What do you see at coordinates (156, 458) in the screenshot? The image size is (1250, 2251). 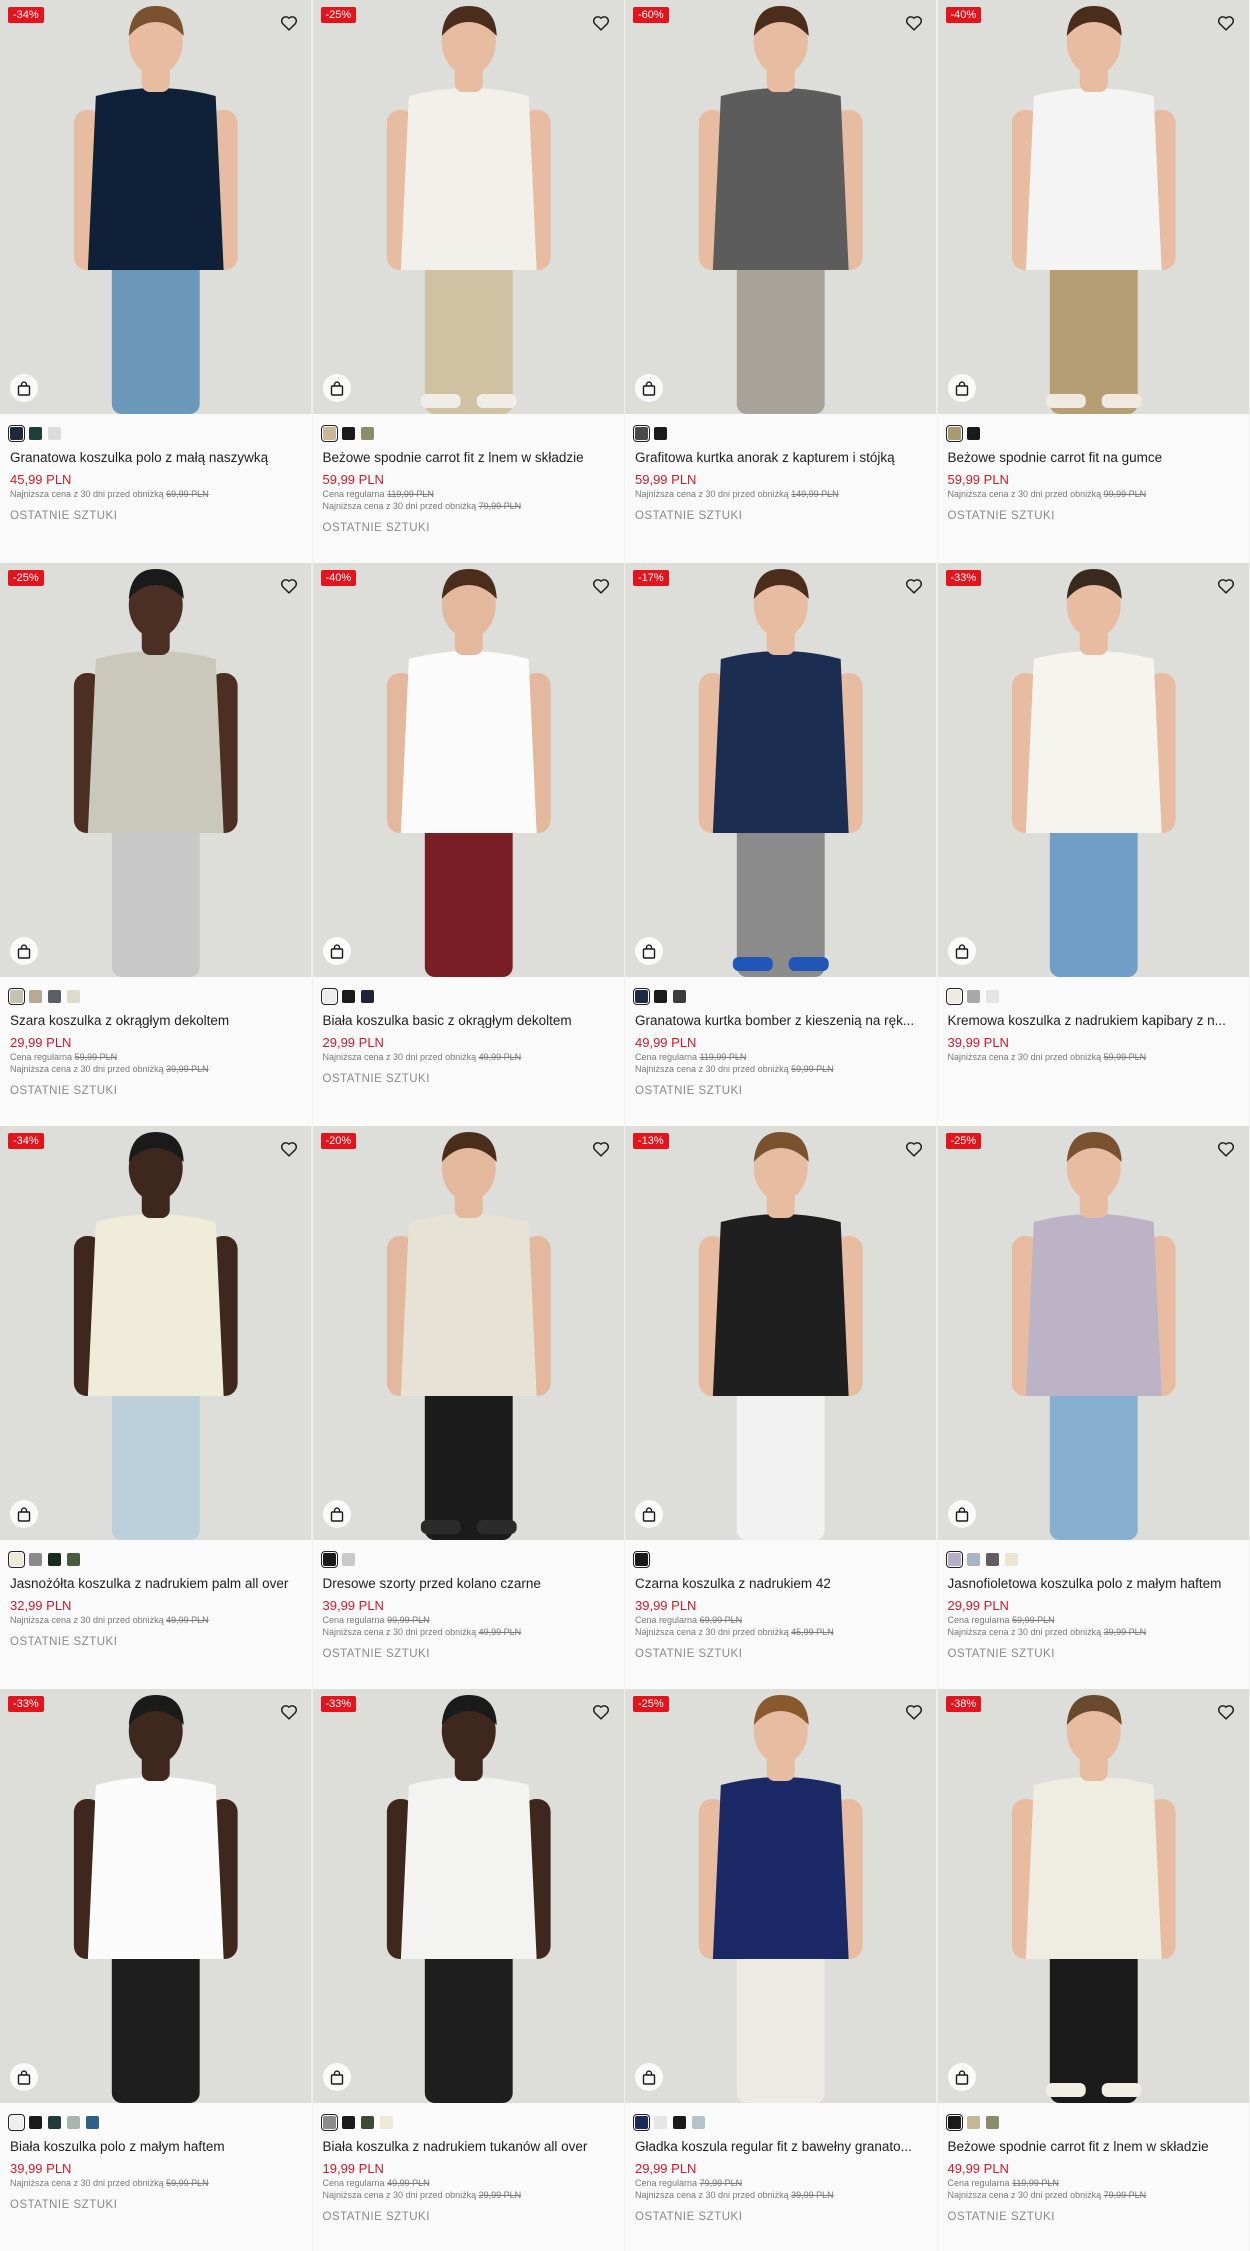 I see `product-name: Granatowa koszulka polo z małą naszywką` at bounding box center [156, 458].